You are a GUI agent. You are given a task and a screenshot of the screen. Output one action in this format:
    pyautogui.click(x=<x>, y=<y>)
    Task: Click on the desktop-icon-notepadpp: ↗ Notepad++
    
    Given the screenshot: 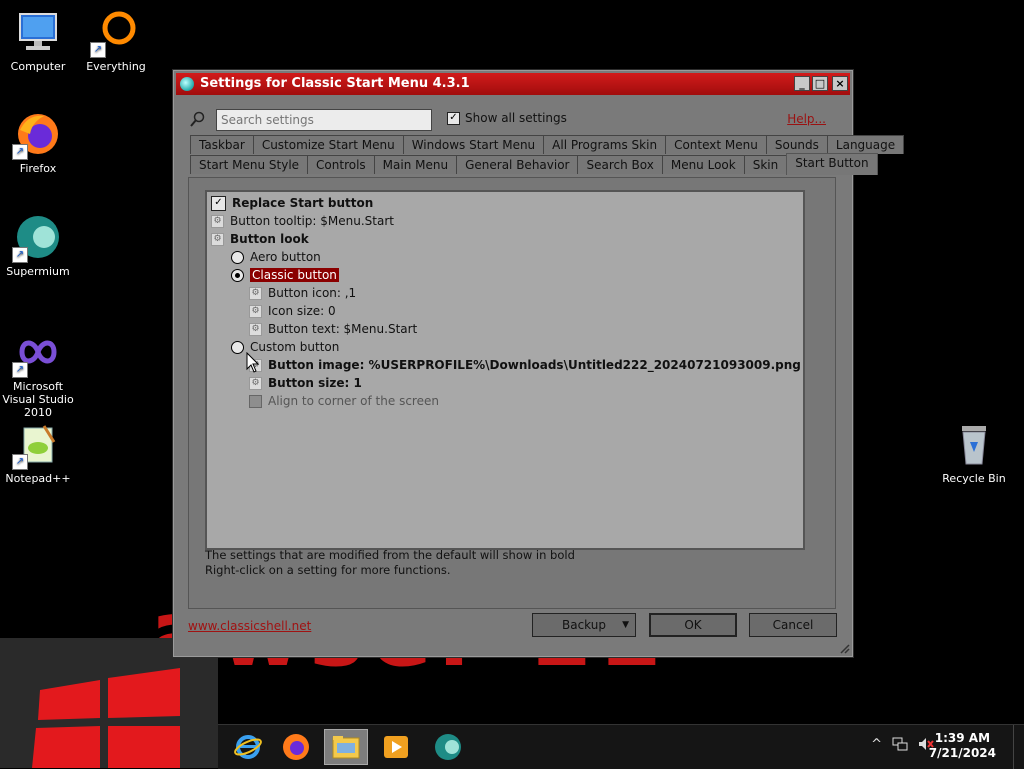 What is the action you would take?
    pyautogui.click(x=40, y=452)
    